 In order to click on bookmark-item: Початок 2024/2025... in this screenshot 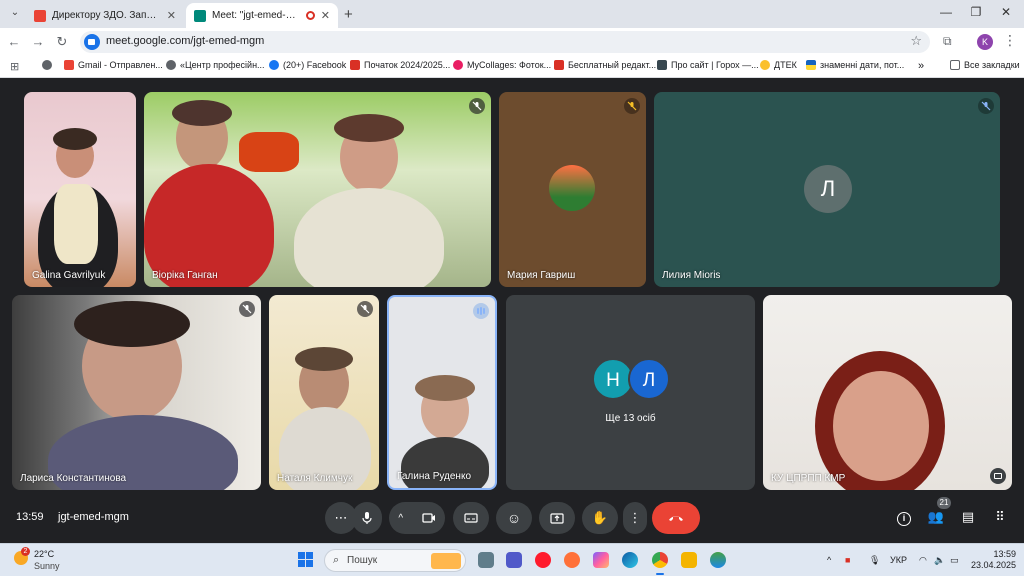, I will do `click(400, 65)`.